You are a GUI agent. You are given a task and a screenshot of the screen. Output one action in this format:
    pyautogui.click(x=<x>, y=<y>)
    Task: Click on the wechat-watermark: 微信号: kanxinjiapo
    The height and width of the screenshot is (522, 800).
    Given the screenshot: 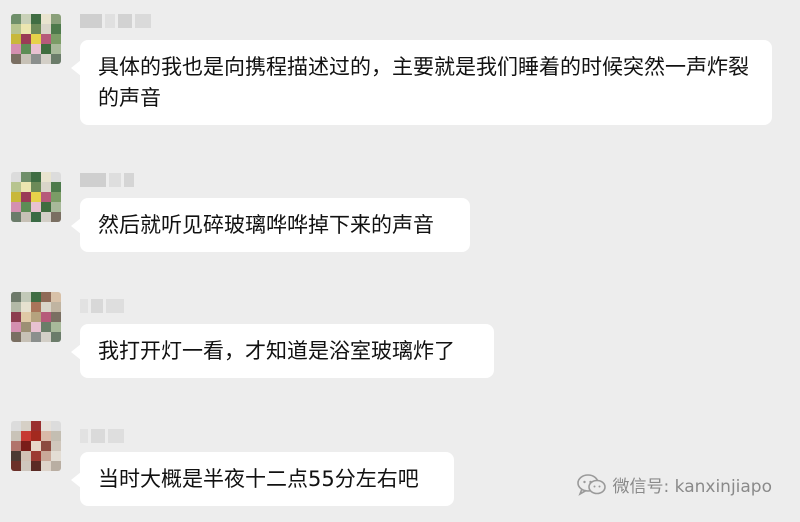 What is the action you would take?
    pyautogui.click(x=674, y=484)
    